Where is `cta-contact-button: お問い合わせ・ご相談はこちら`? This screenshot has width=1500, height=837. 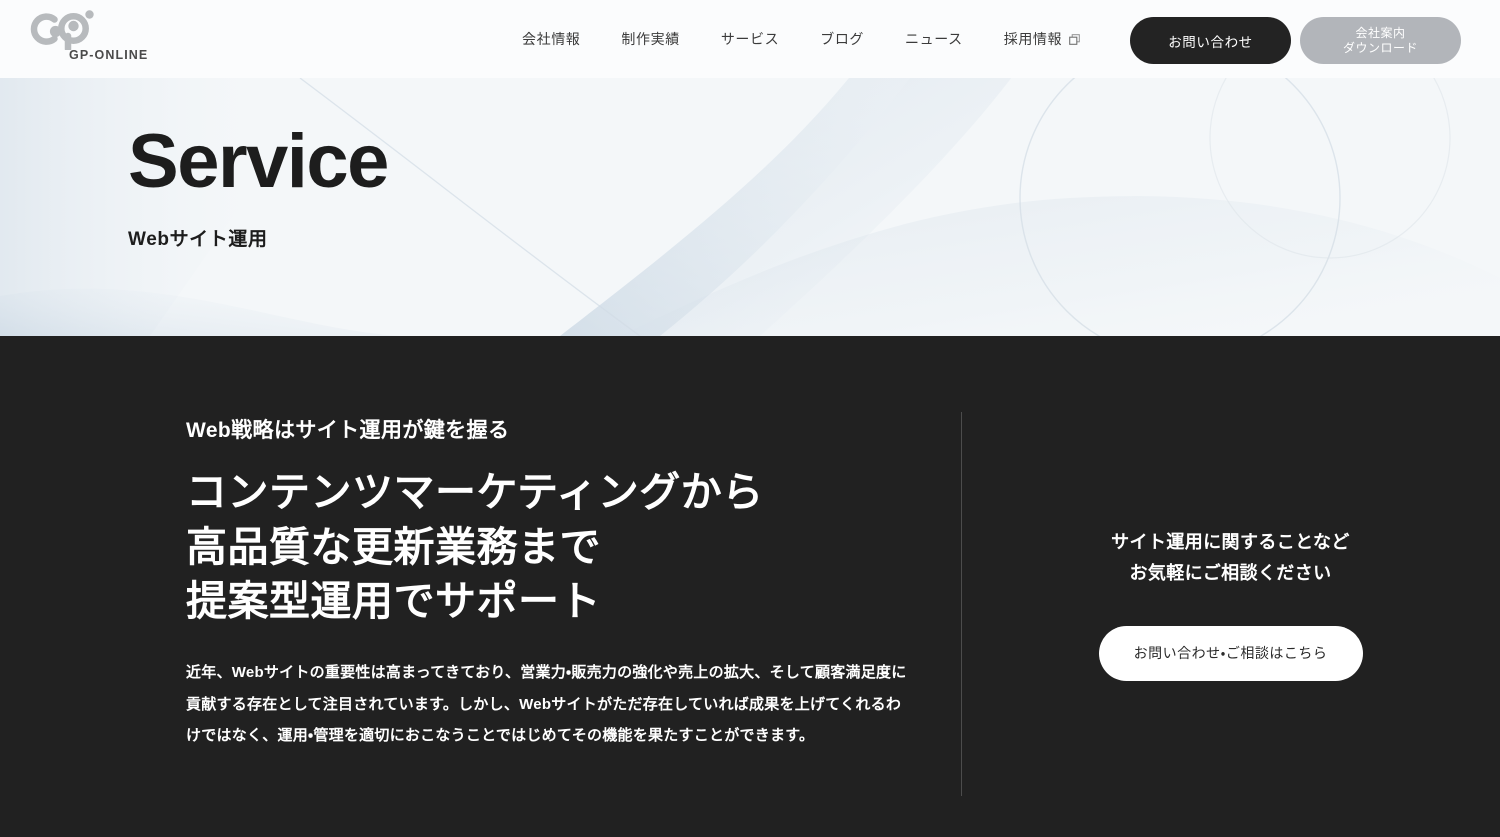
cta-contact-button: お問い合わせ・ご相談はこちら is located at coordinates (1230, 653).